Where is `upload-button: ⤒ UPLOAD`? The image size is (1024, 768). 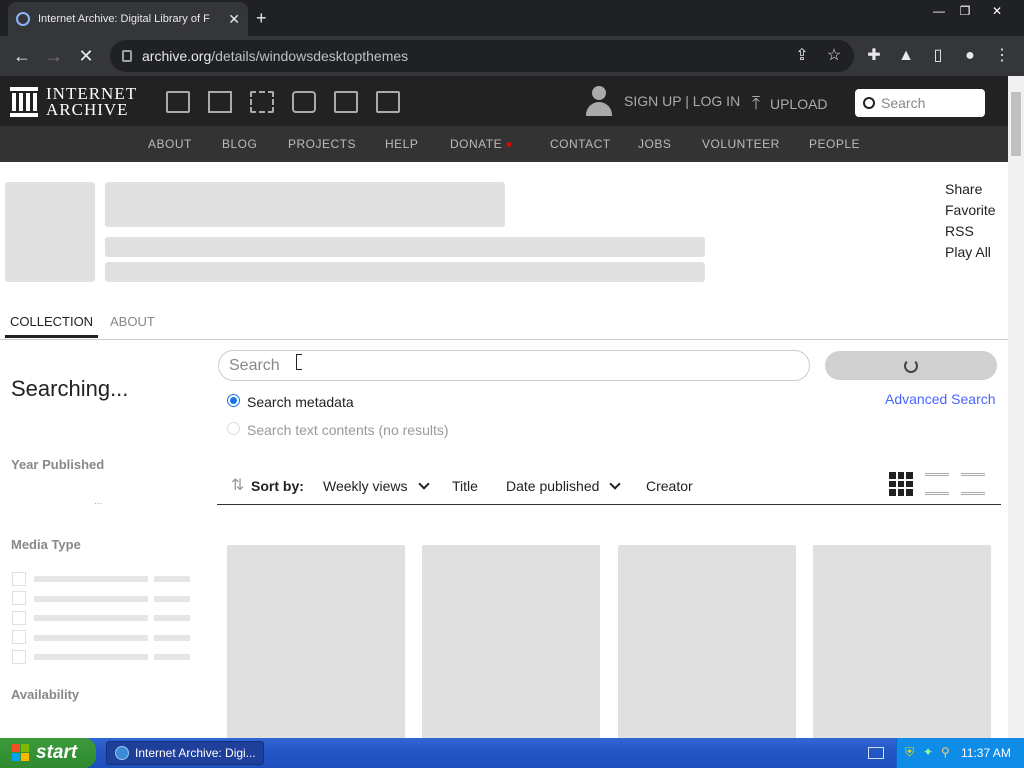 upload-button: ⤒ UPLOAD is located at coordinates (790, 103).